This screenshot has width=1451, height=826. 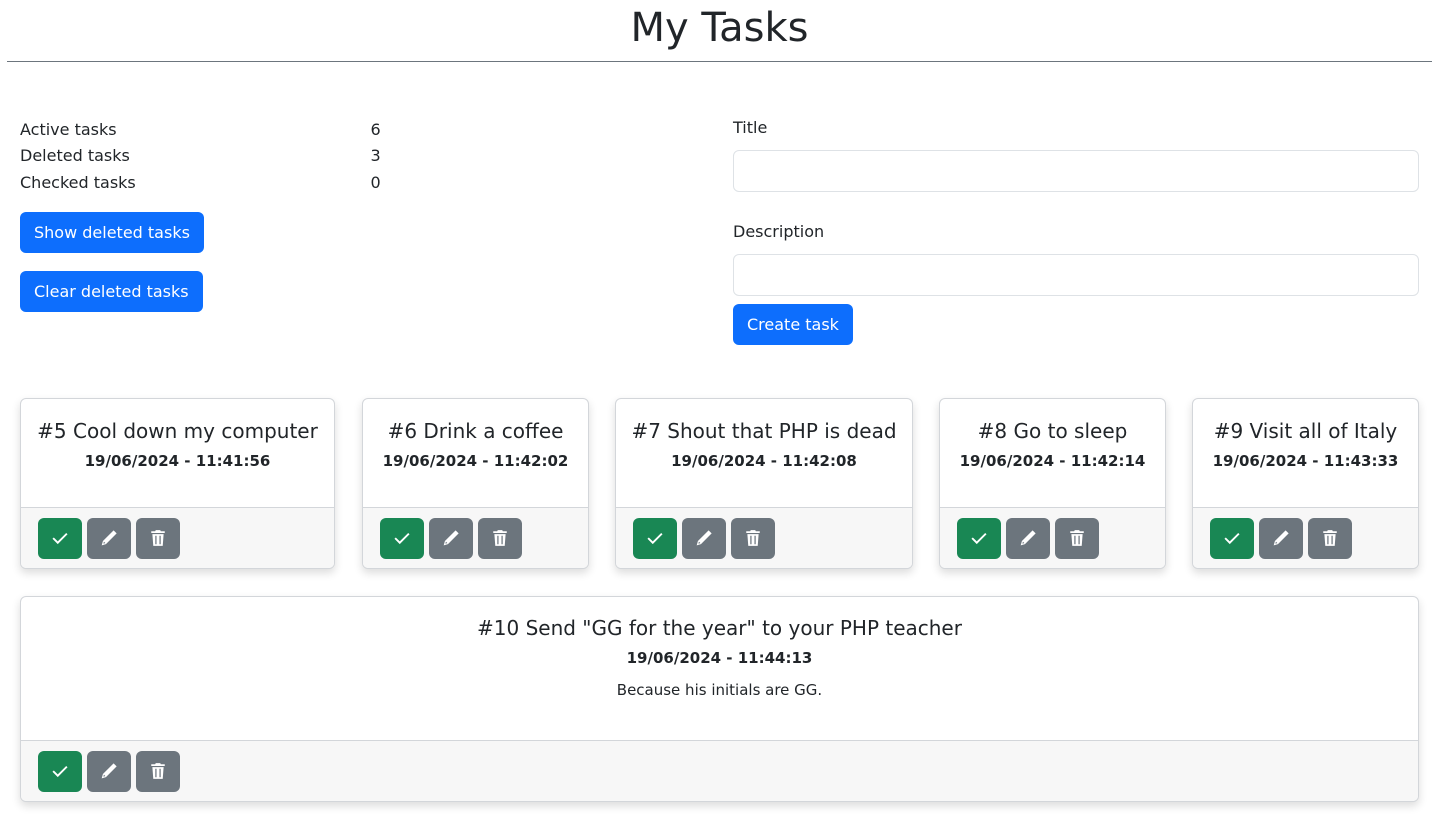 What do you see at coordinates (68, 129) in the screenshot?
I see `stat-label: Active tasks` at bounding box center [68, 129].